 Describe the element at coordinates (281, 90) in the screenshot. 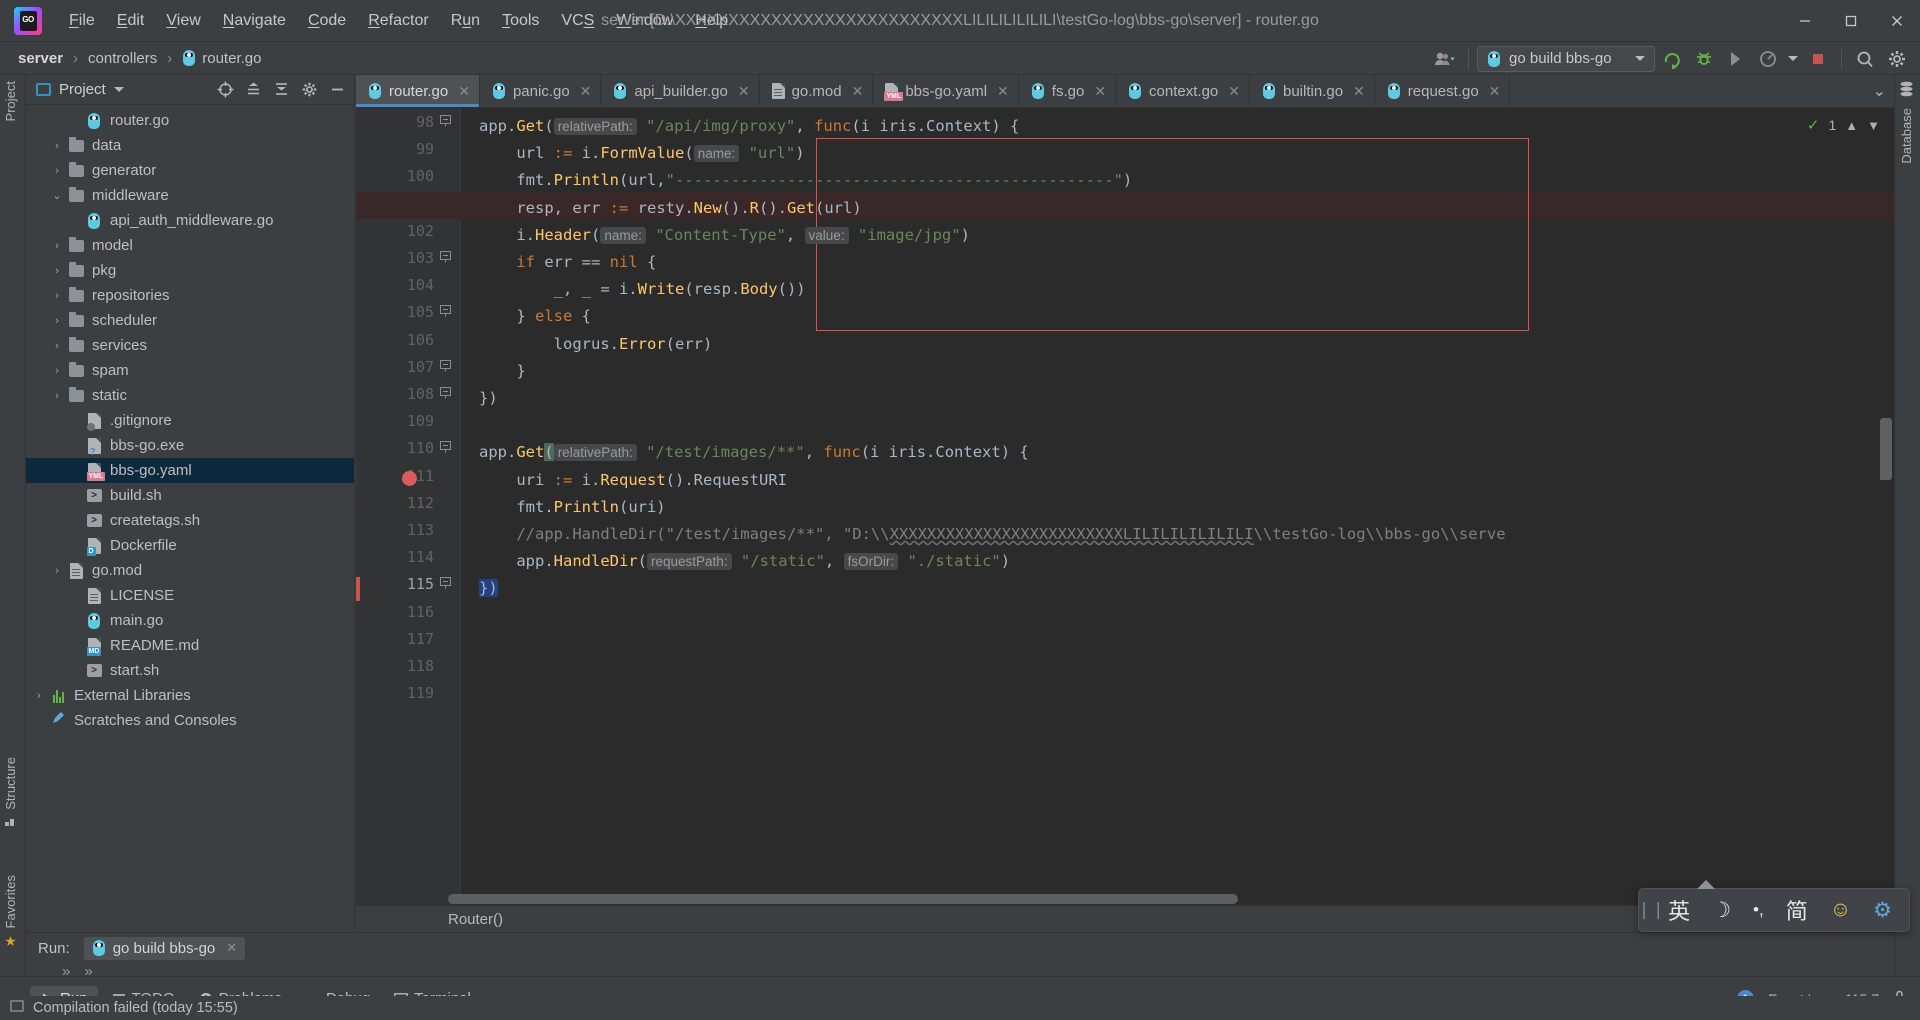

I see `collapse-all-icon` at that location.